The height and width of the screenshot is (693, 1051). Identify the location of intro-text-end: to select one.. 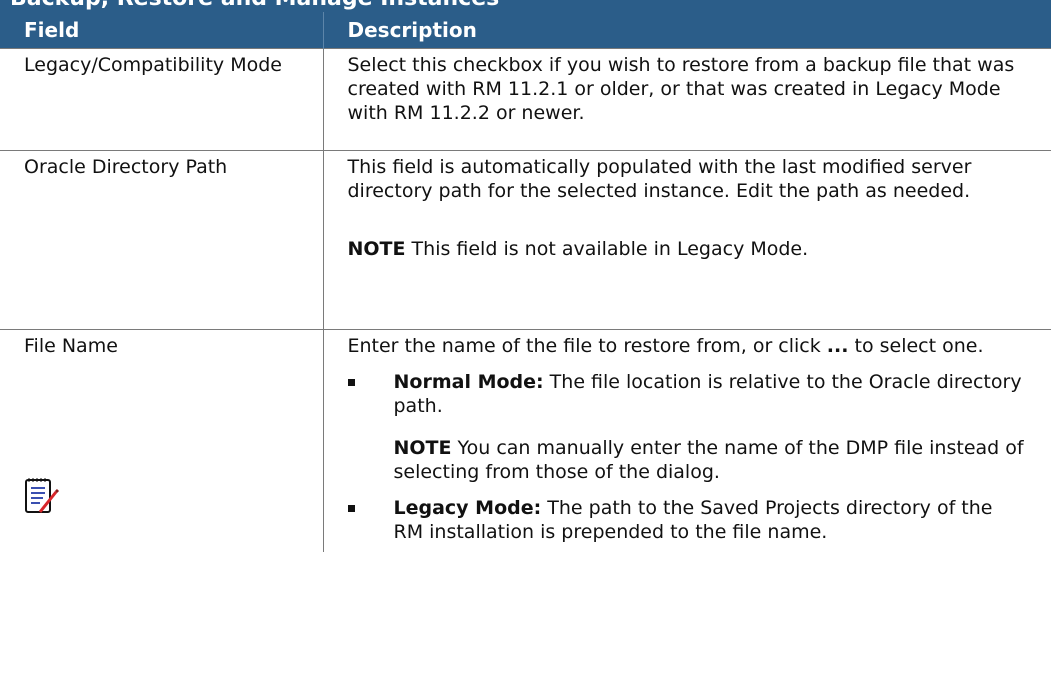
(916, 346).